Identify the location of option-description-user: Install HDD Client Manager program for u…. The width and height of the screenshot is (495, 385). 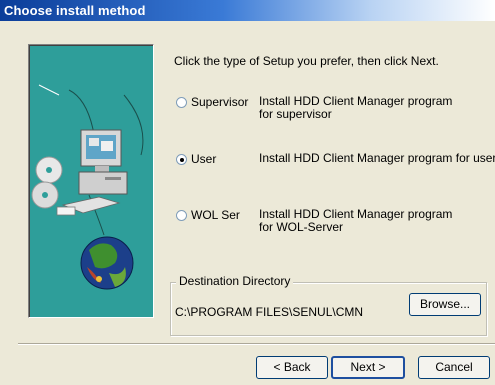
(377, 158).